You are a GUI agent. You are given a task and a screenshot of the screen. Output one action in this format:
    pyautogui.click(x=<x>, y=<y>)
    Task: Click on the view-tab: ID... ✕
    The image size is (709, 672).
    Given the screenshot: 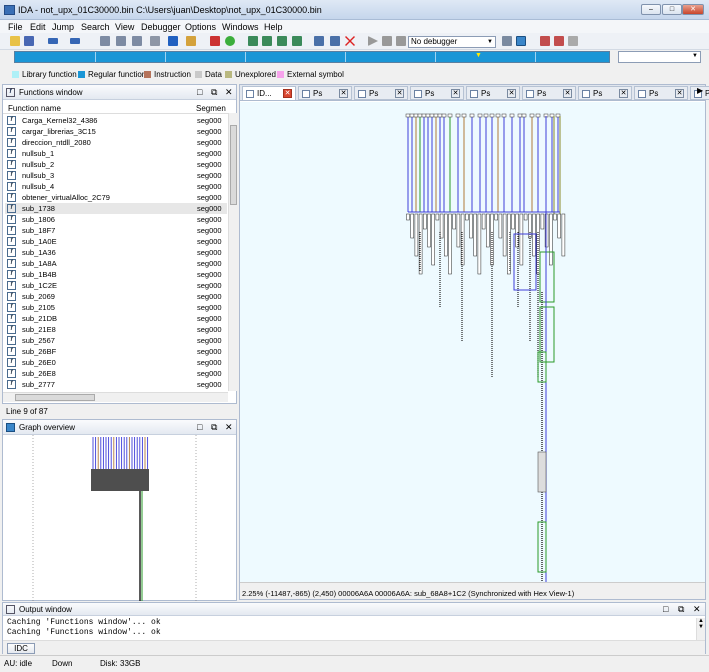 What is the action you would take?
    pyautogui.click(x=269, y=93)
    